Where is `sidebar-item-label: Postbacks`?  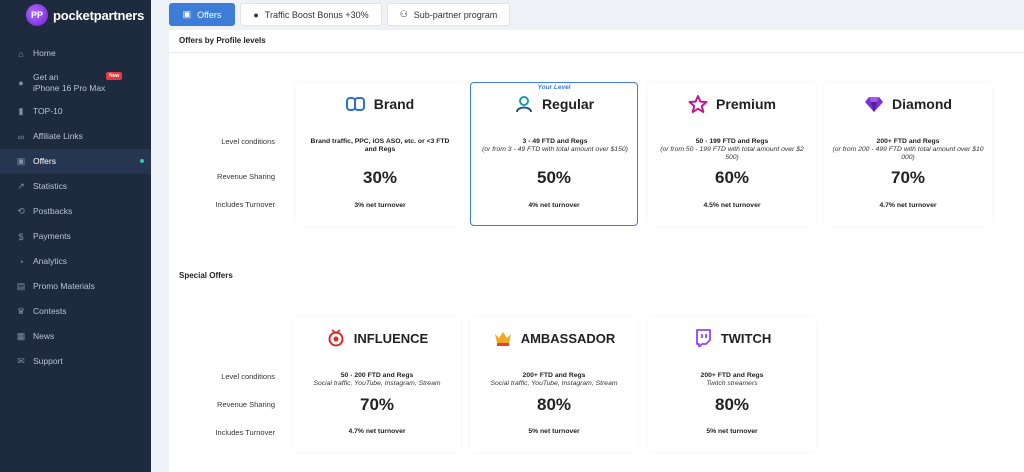 sidebar-item-label: Postbacks is located at coordinates (53, 211).